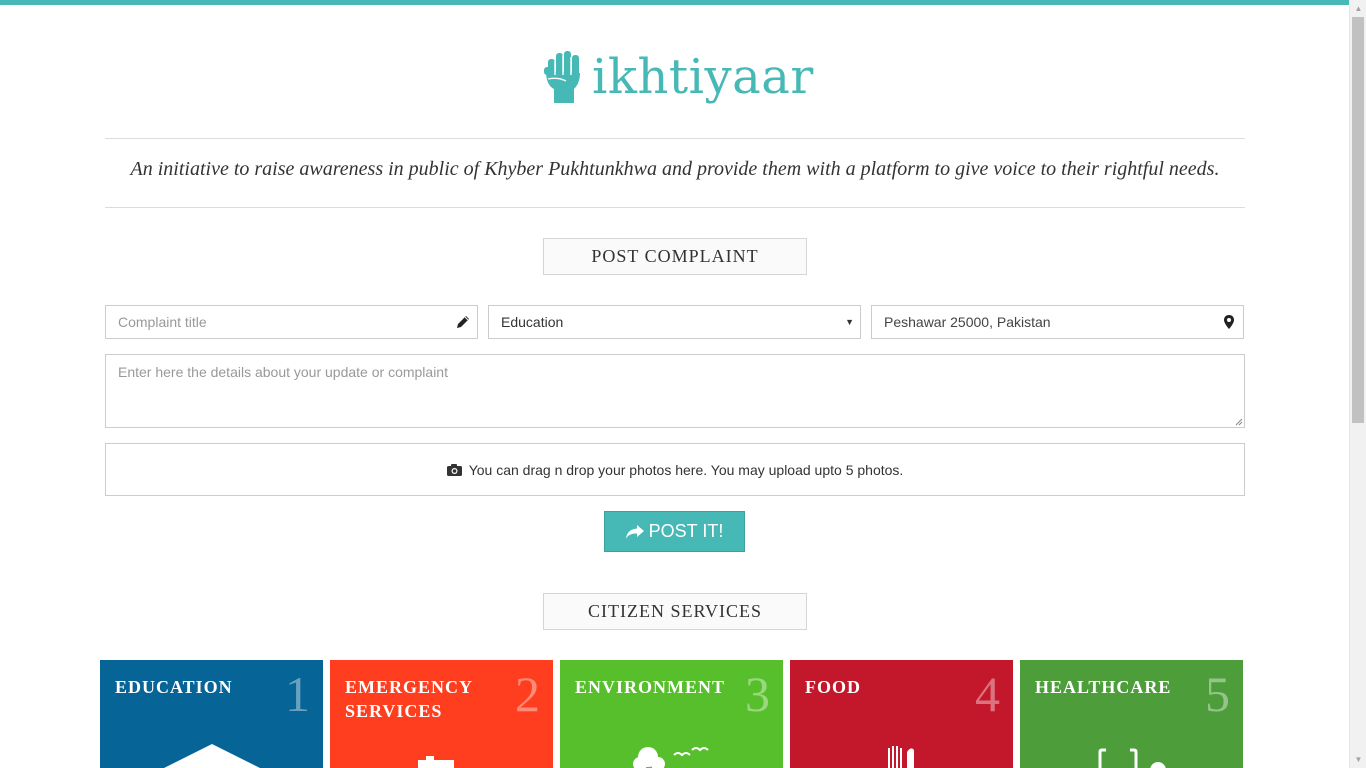  I want to click on service-tile-healthcare: HEALTHCARE 5, so click(1131, 714).